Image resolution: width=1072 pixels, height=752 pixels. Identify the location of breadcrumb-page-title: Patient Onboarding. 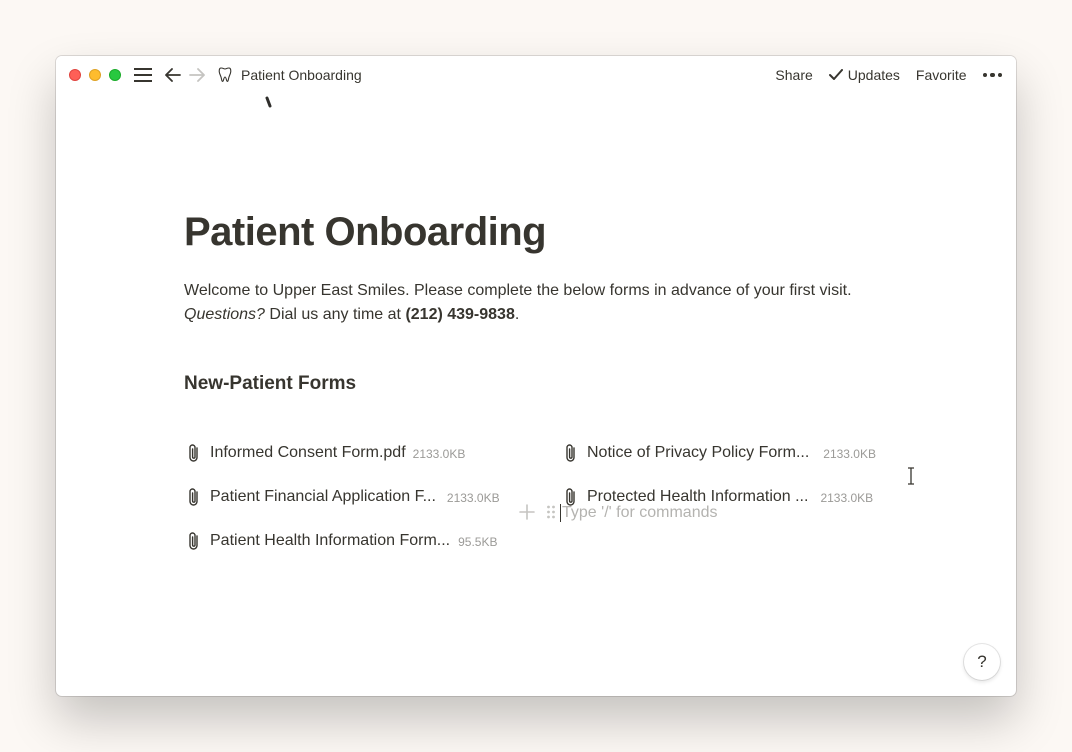
(301, 75).